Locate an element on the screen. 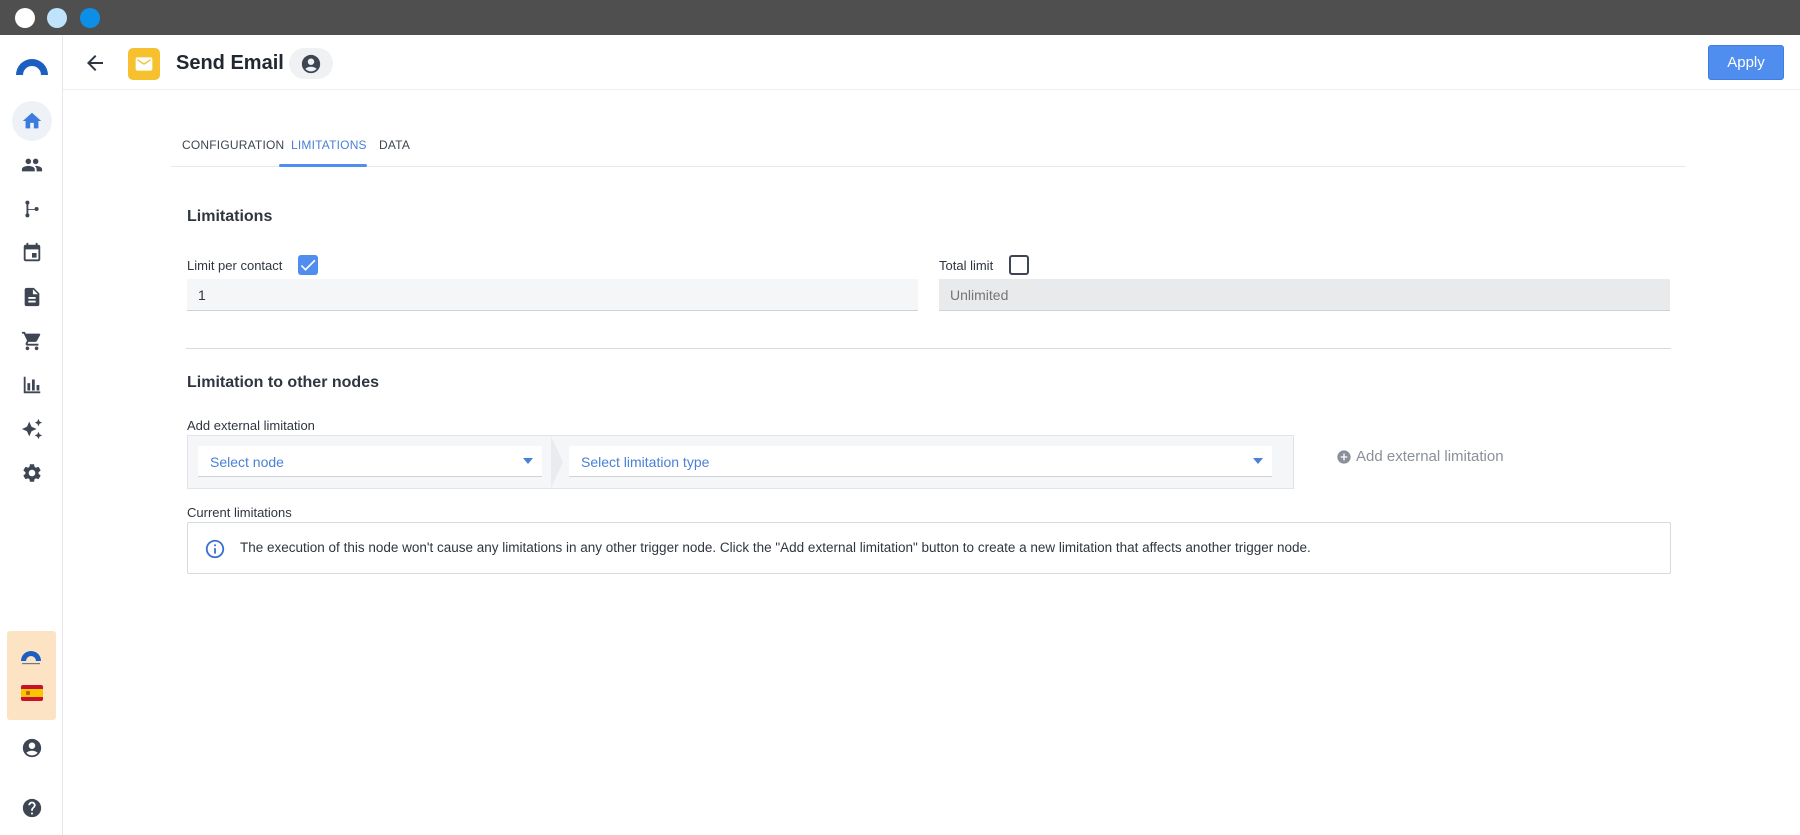  current-limitations-label: Current limitations is located at coordinates (239, 512).